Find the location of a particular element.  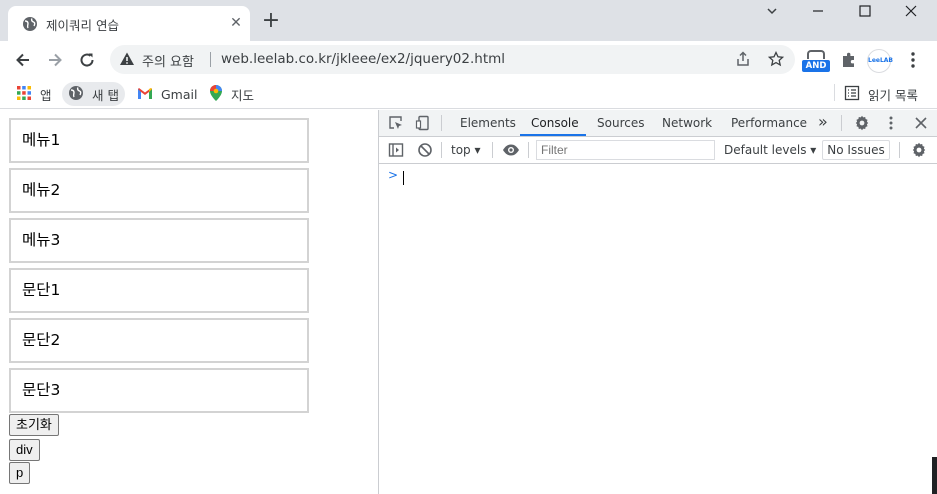

bookmark-gmail: Gmail is located at coordinates (167, 94).